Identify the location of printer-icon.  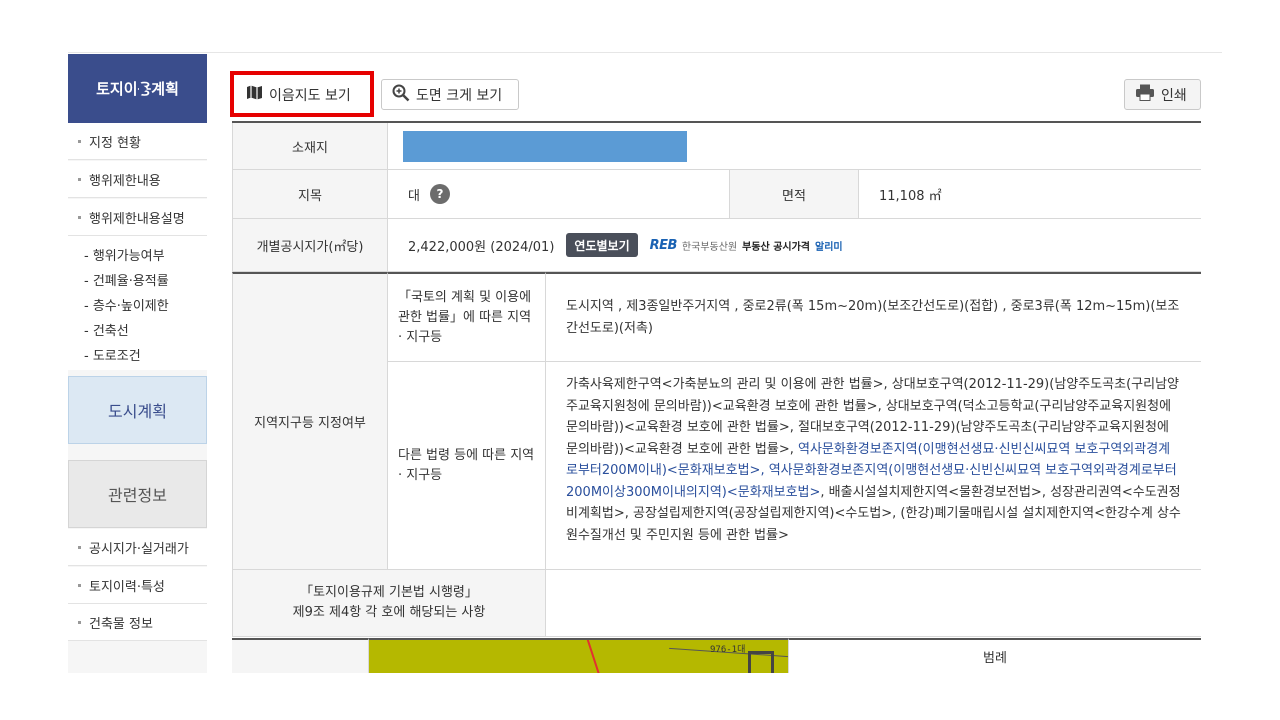
(1145, 94).